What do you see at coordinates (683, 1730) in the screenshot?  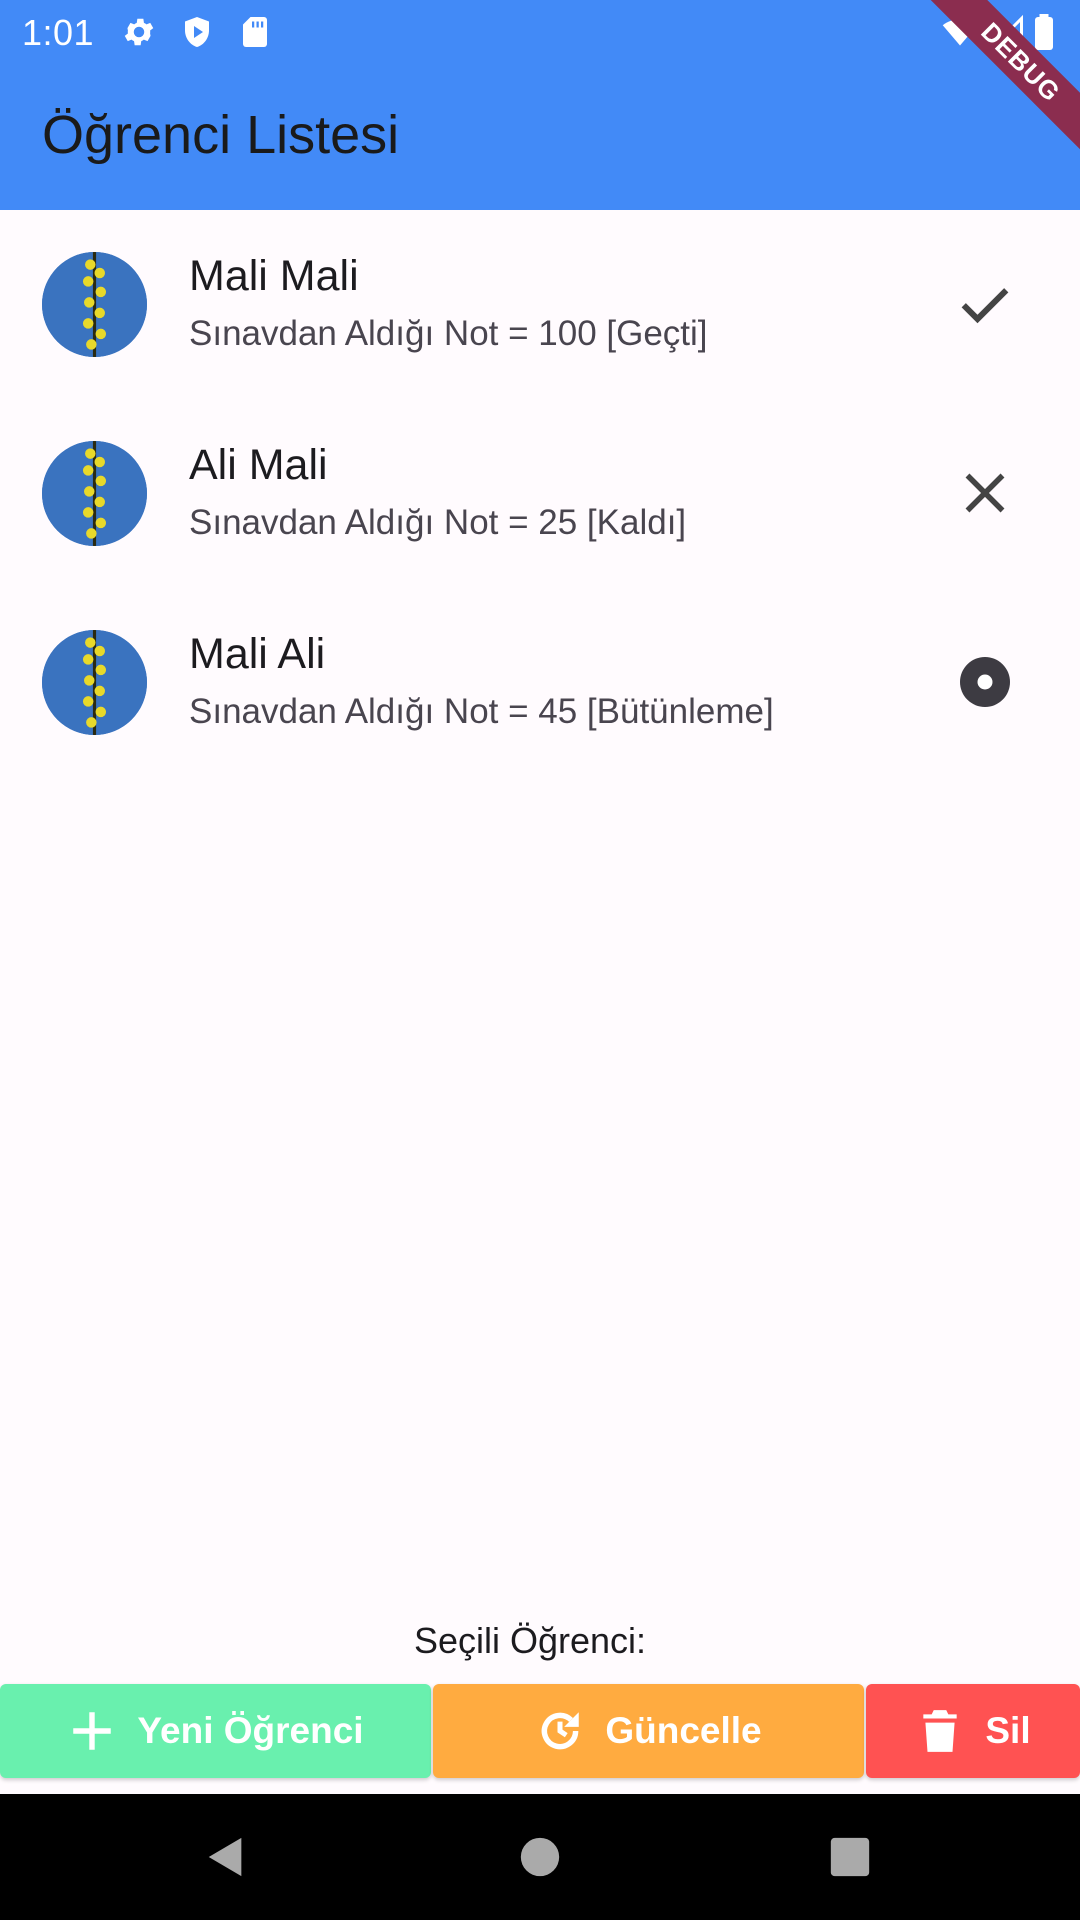 I see `update-label: Güncelle` at bounding box center [683, 1730].